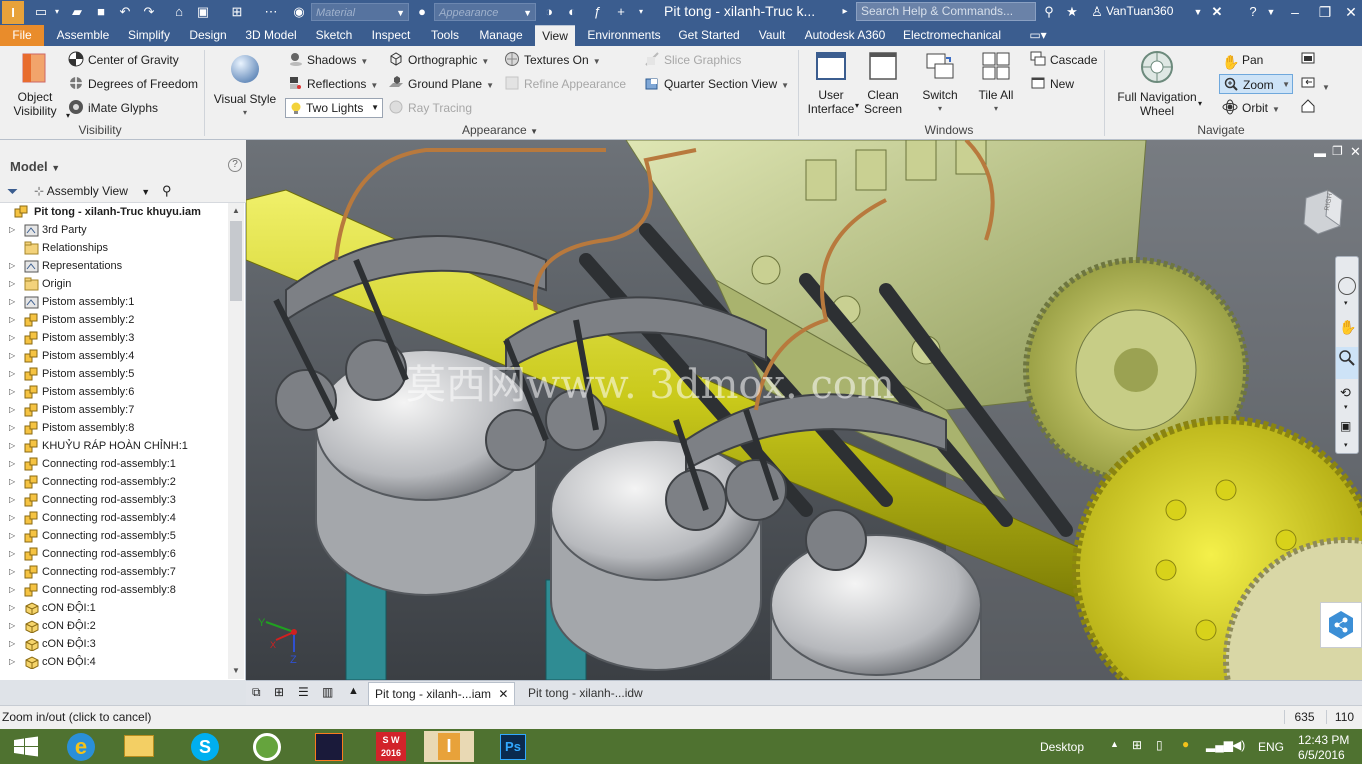  What do you see at coordinates (374, 85) in the screenshot?
I see `reflections-dropdown-icon: ▼` at bounding box center [374, 85].